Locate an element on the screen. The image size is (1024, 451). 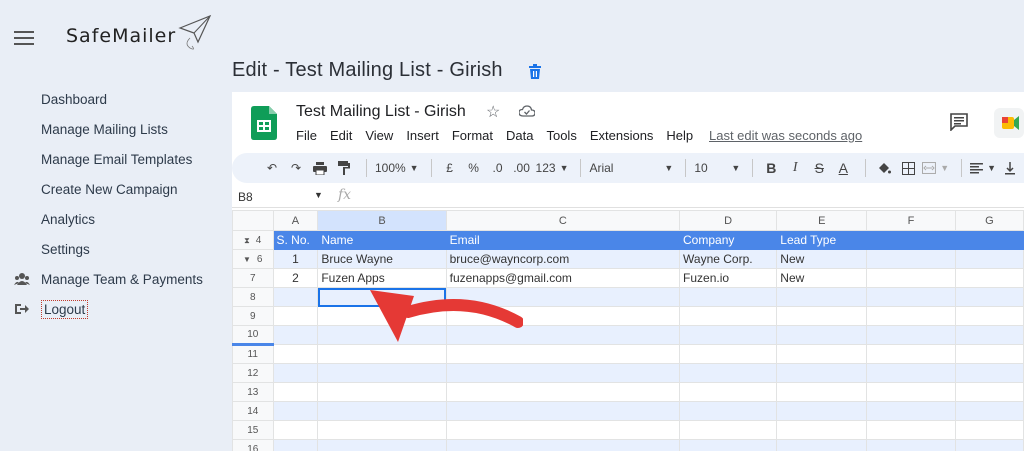
column-header: D is located at coordinates (728, 220).